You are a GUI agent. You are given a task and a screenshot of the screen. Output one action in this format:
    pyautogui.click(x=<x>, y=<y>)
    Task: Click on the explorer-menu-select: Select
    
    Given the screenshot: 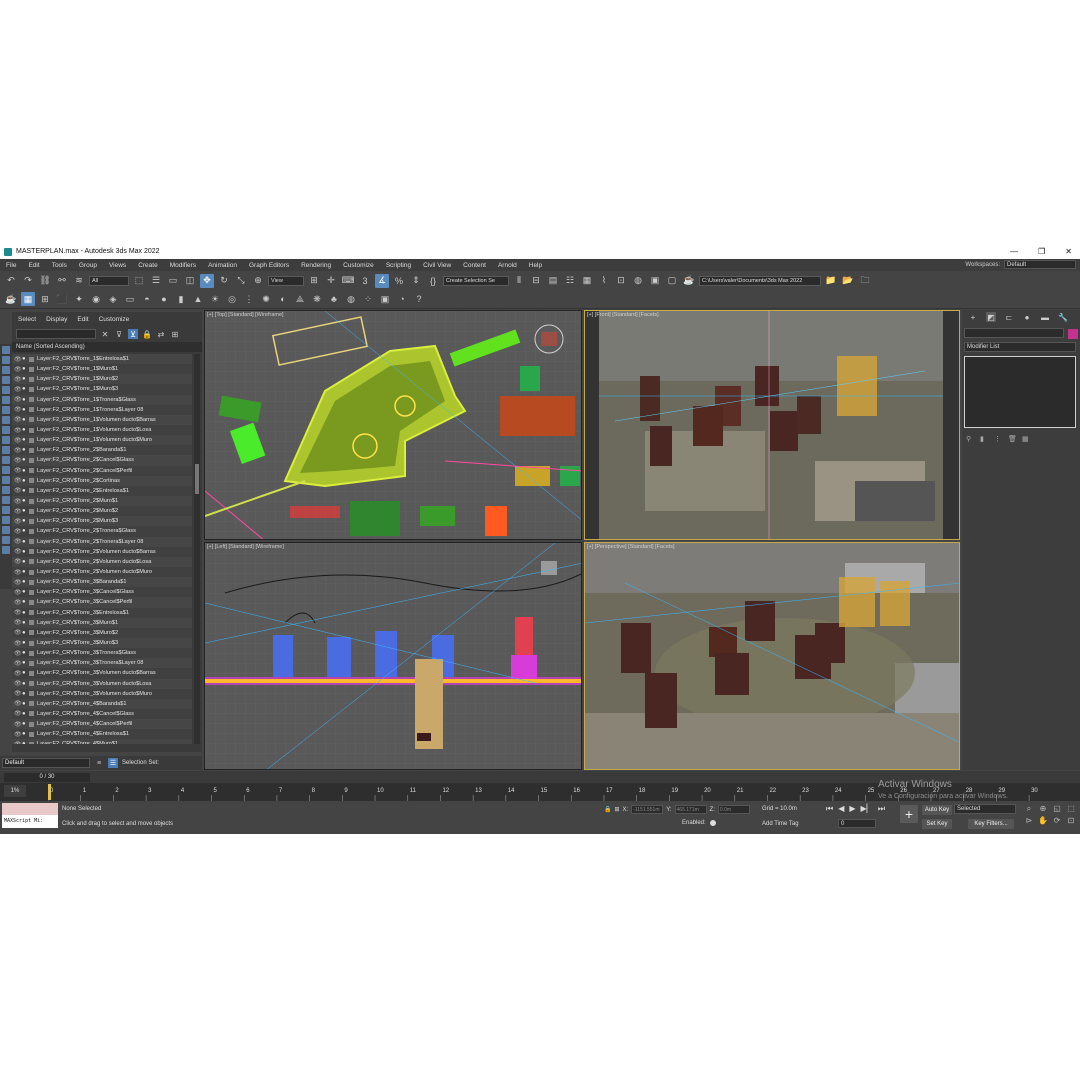 What is the action you would take?
    pyautogui.click(x=27, y=319)
    